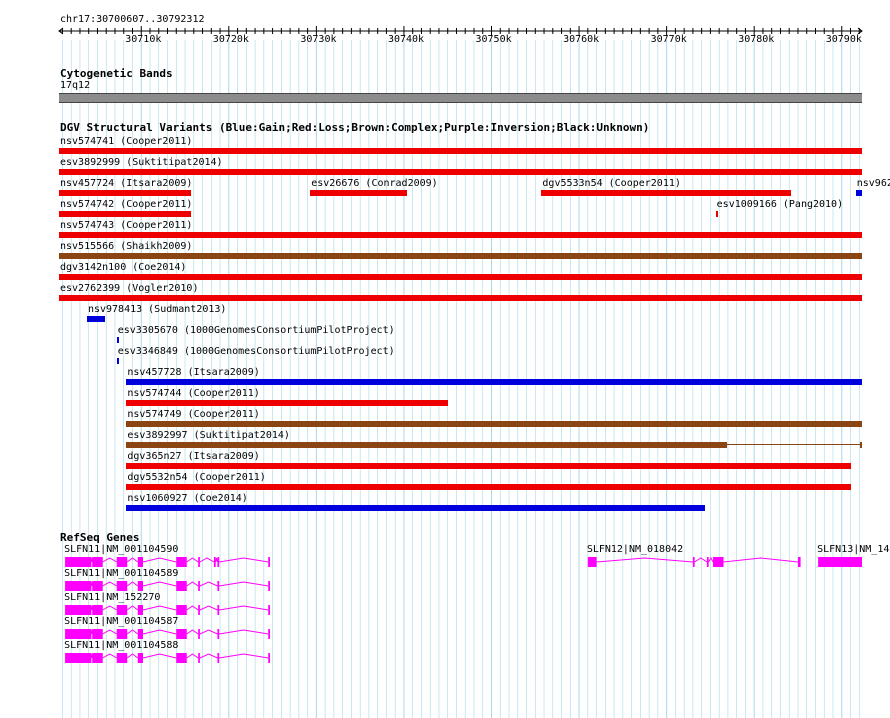 The image size is (890, 718). I want to click on variant-label: dgv5533n54 (Cooper2011), so click(611, 183).